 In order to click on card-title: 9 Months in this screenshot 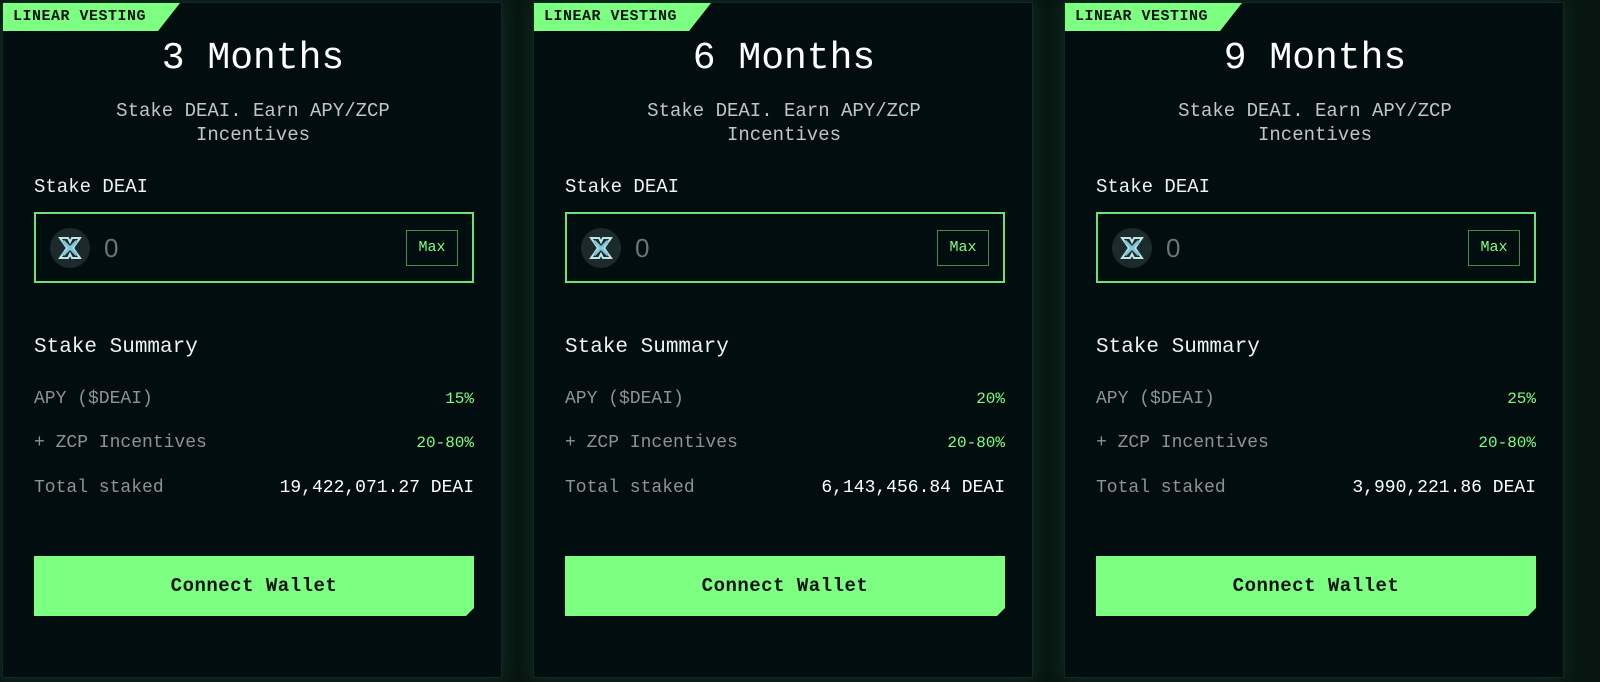, I will do `click(1315, 58)`.